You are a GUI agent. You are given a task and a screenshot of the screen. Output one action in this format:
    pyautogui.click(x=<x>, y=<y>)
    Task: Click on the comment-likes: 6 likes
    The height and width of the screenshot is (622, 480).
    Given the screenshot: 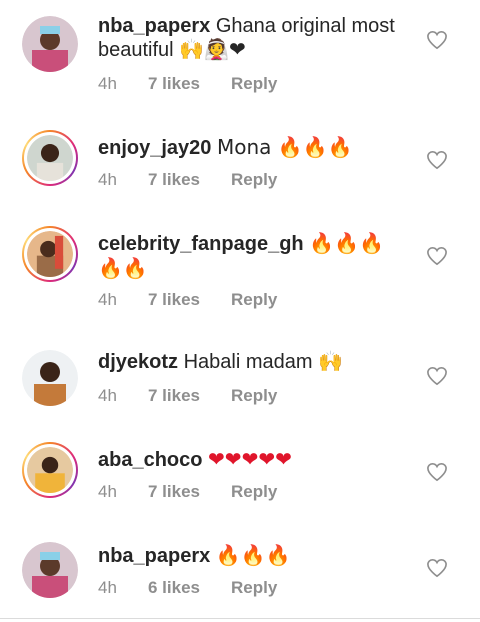 What is the action you would take?
    pyautogui.click(x=189, y=588)
    